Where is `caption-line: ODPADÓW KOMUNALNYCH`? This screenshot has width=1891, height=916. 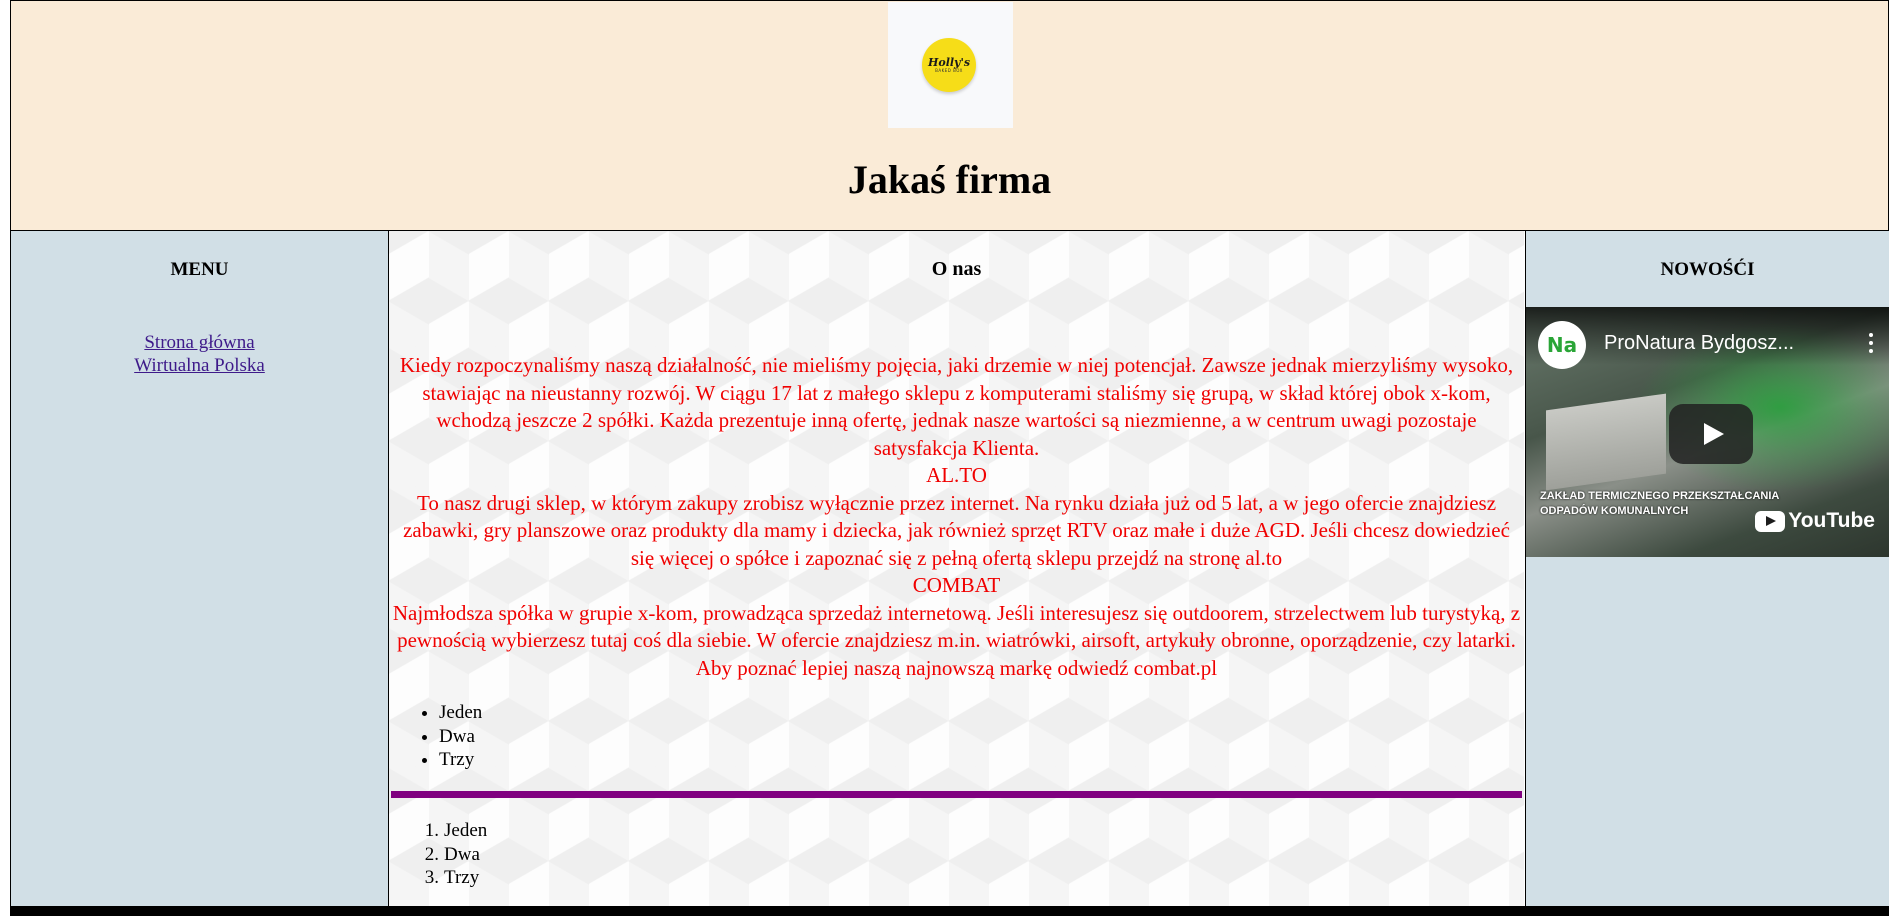 caption-line: ODPADÓW KOMUNALNYCH is located at coordinates (1614, 511).